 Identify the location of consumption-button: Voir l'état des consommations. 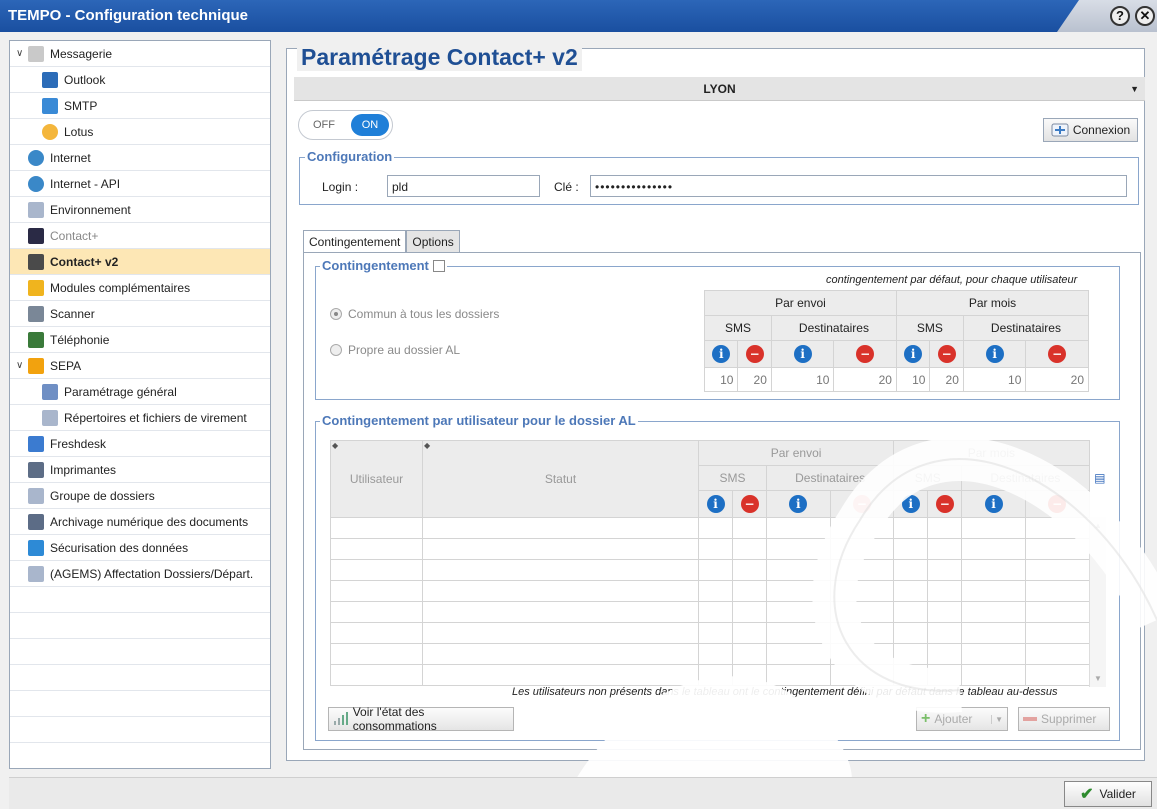
(421, 719).